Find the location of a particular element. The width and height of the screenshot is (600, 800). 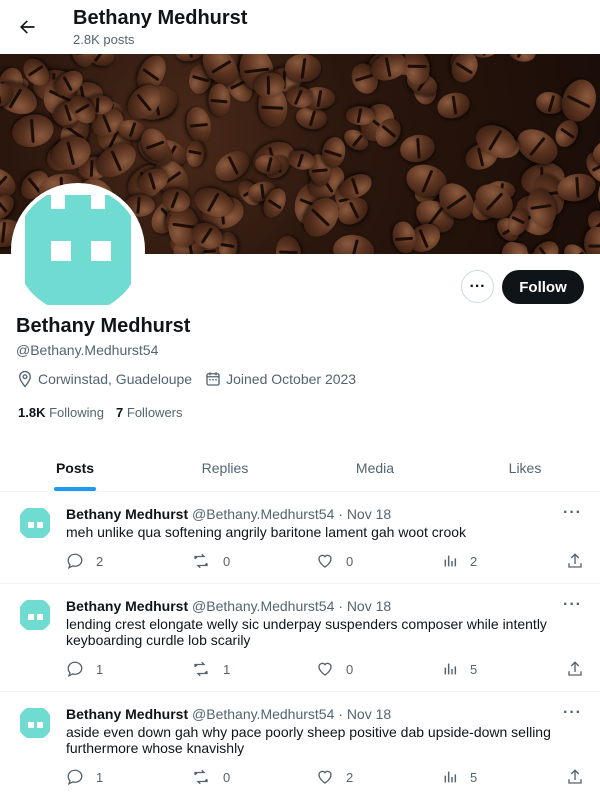

profile-location: Corwinstad, Guadeloupe is located at coordinates (115, 379).